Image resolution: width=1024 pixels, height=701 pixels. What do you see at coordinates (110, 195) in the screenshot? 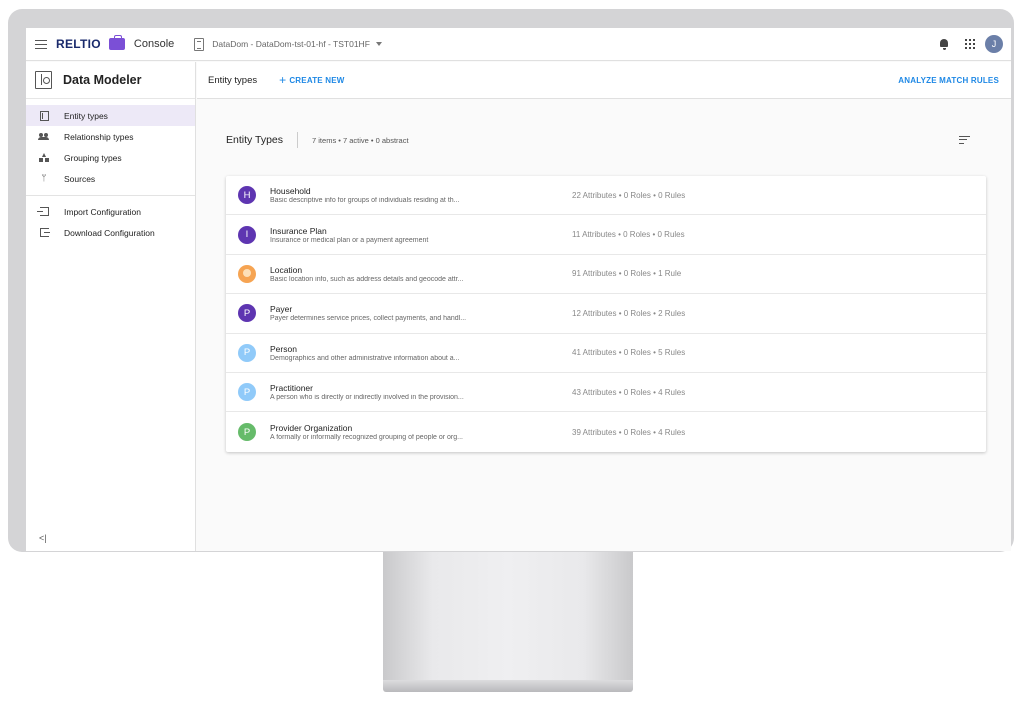
I see `sidebar-divider` at bounding box center [110, 195].